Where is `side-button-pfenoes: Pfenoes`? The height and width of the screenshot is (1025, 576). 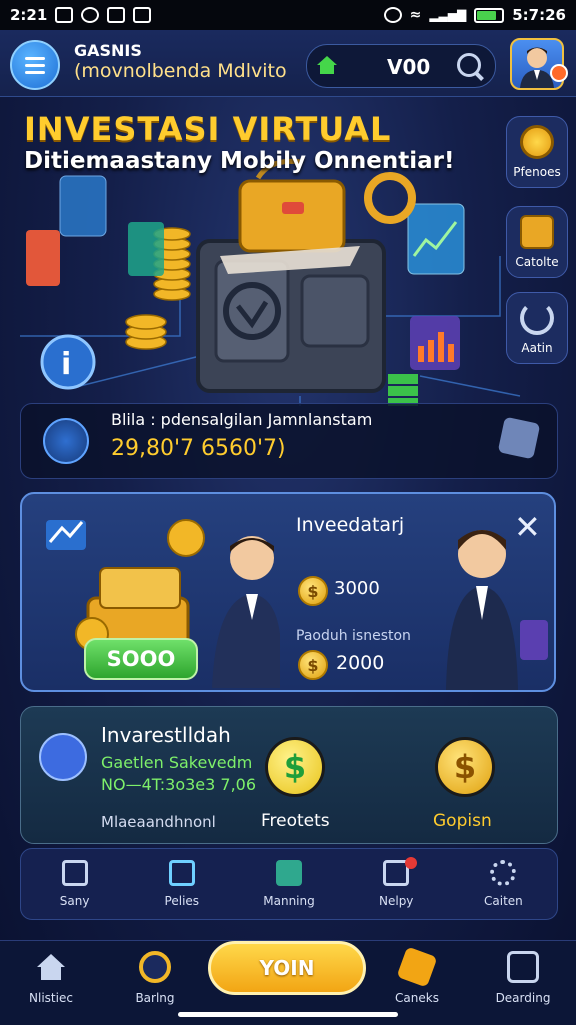
side-button-pfenoes: Pfenoes is located at coordinates (537, 152).